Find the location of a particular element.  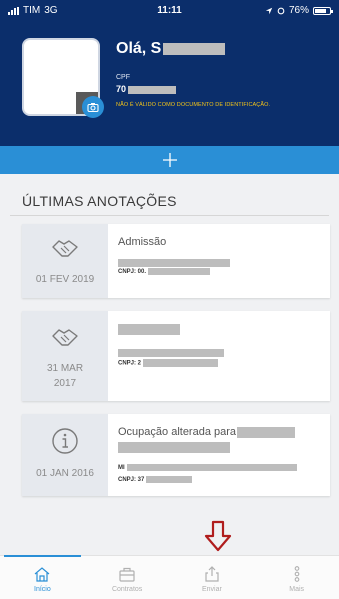

cpf-number: 70 is located at coordinates (121, 89).